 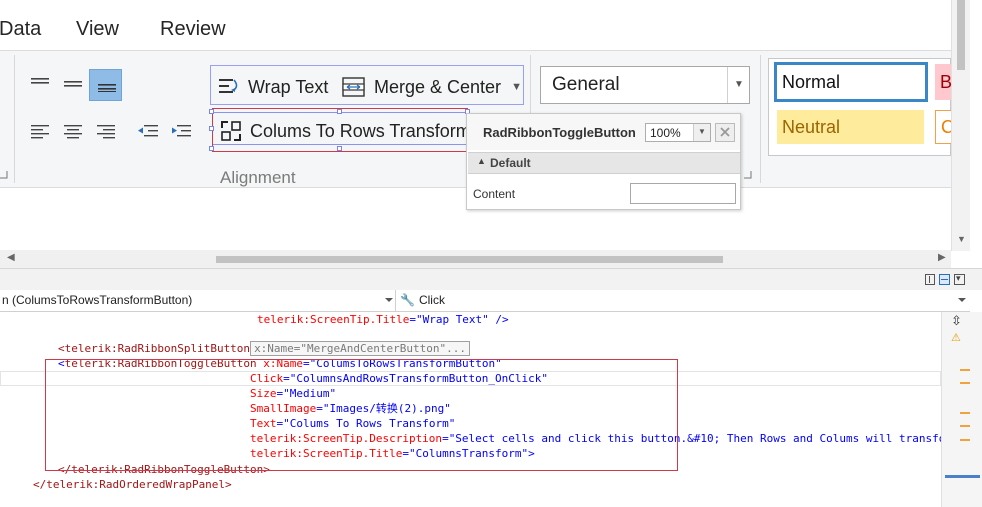 I want to click on property-category: ▲ Default, so click(x=604, y=163).